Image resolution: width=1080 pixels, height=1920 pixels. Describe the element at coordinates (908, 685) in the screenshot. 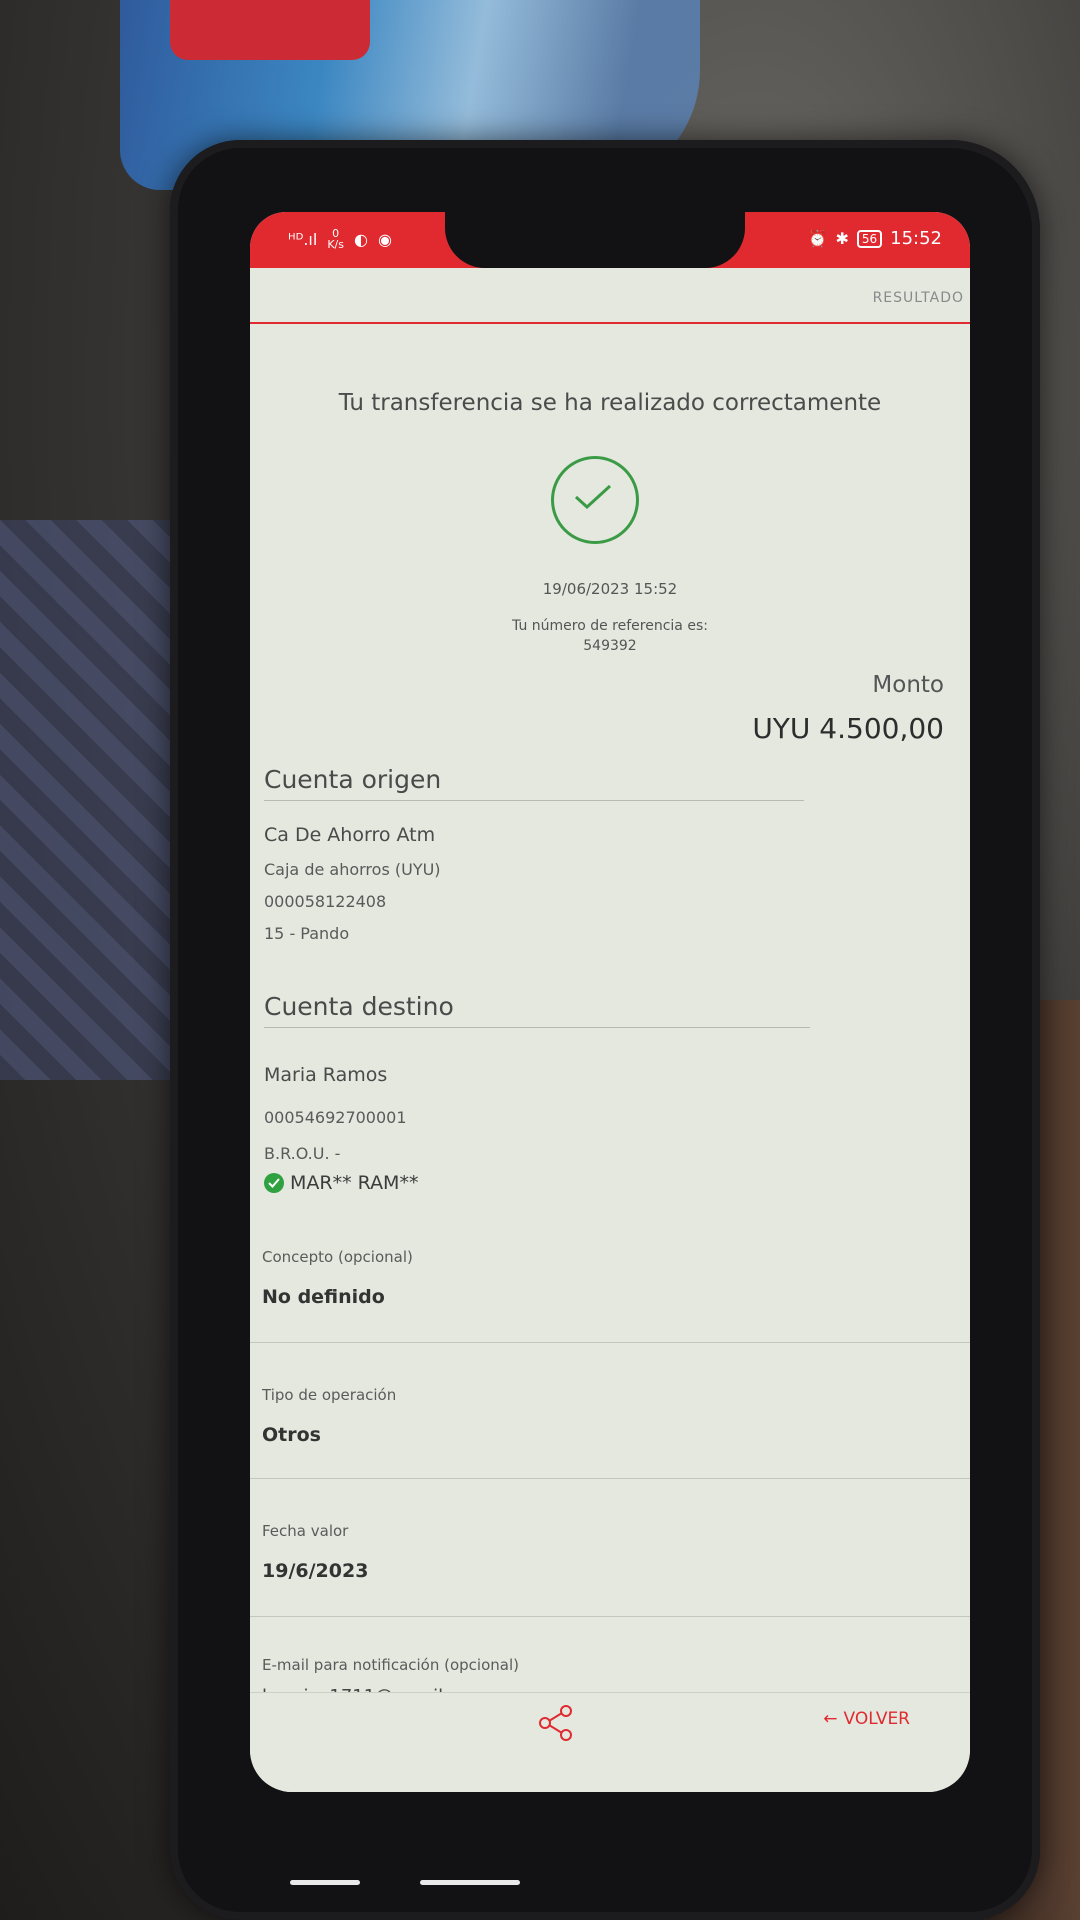

I see `amount-label: Monto` at that location.